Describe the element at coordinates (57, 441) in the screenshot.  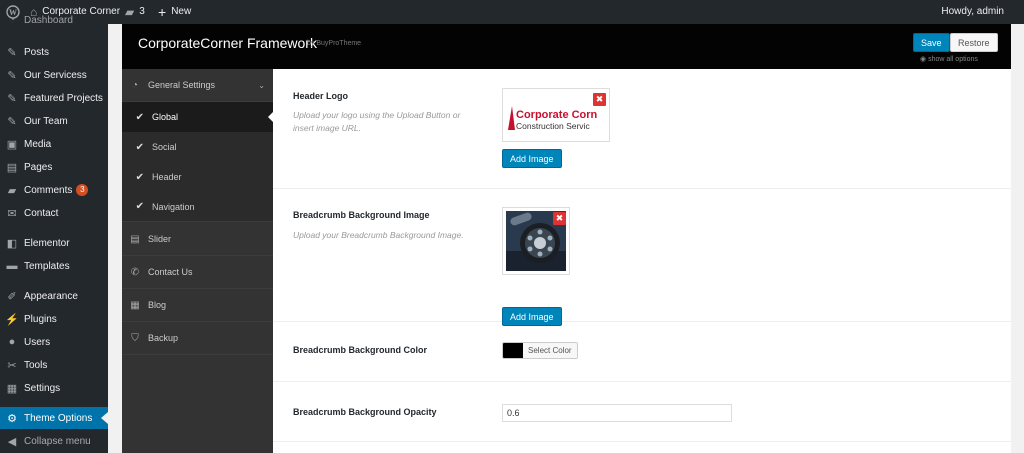
I see `menu-label: Collapse menu` at that location.